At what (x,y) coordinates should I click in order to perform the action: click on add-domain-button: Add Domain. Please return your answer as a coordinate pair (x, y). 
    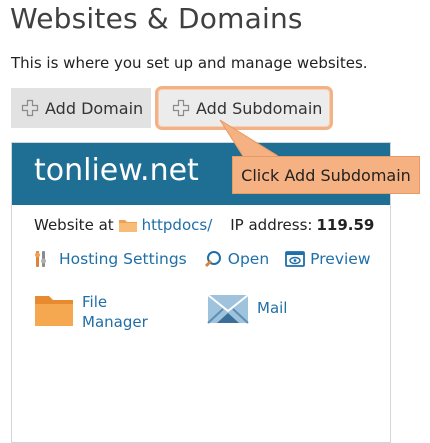
    Looking at the image, I should click on (81, 108).